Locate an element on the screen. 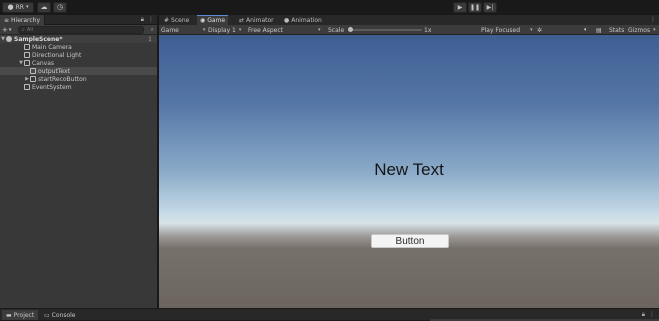 The height and width of the screenshot is (321, 659). view-mode-label: Game is located at coordinates (170, 30).